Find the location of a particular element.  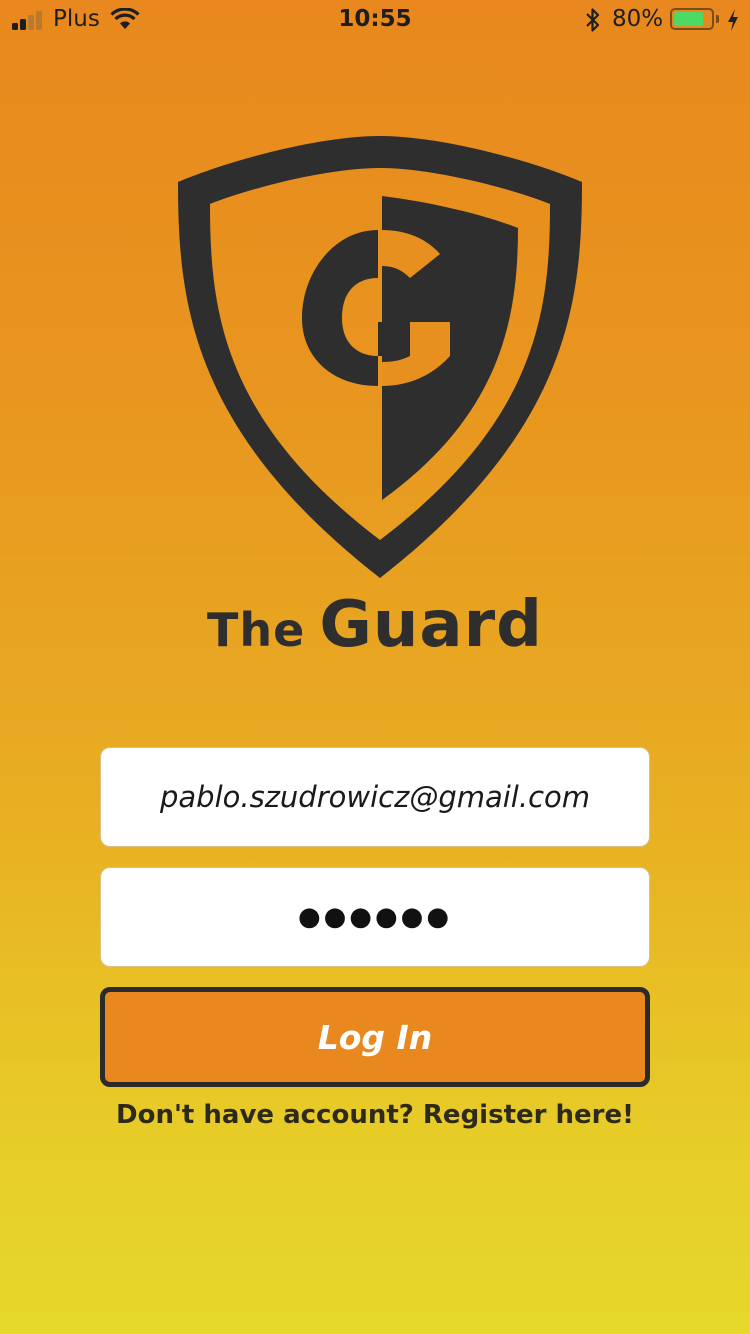

email-field: pablo.szudrowicz@gmail.com is located at coordinates (375, 797).